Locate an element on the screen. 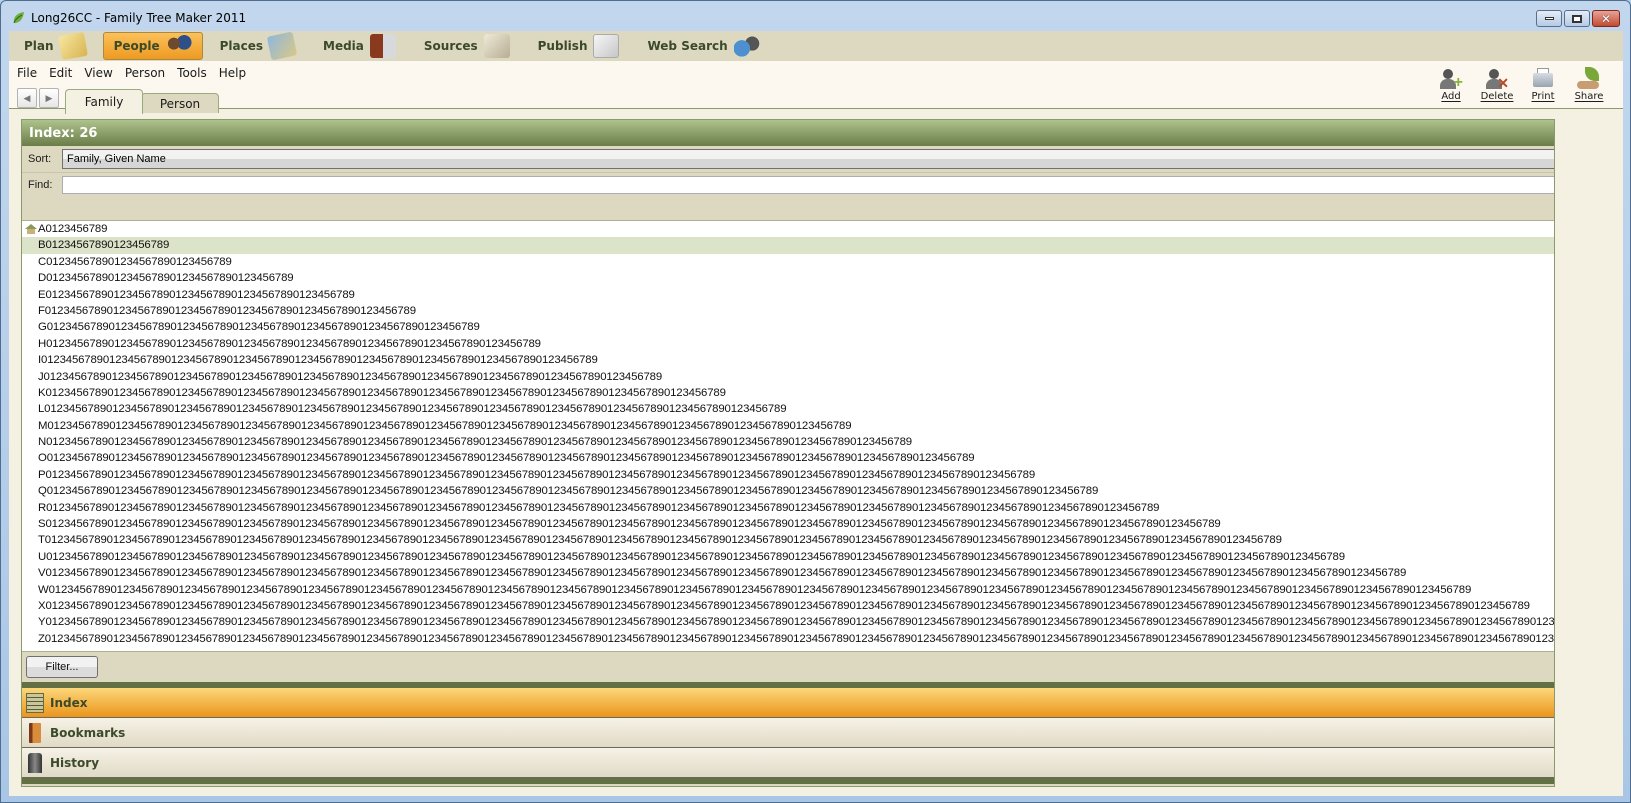 This screenshot has height=803, width=1631. binoculars-globe-icon is located at coordinates (746, 46).